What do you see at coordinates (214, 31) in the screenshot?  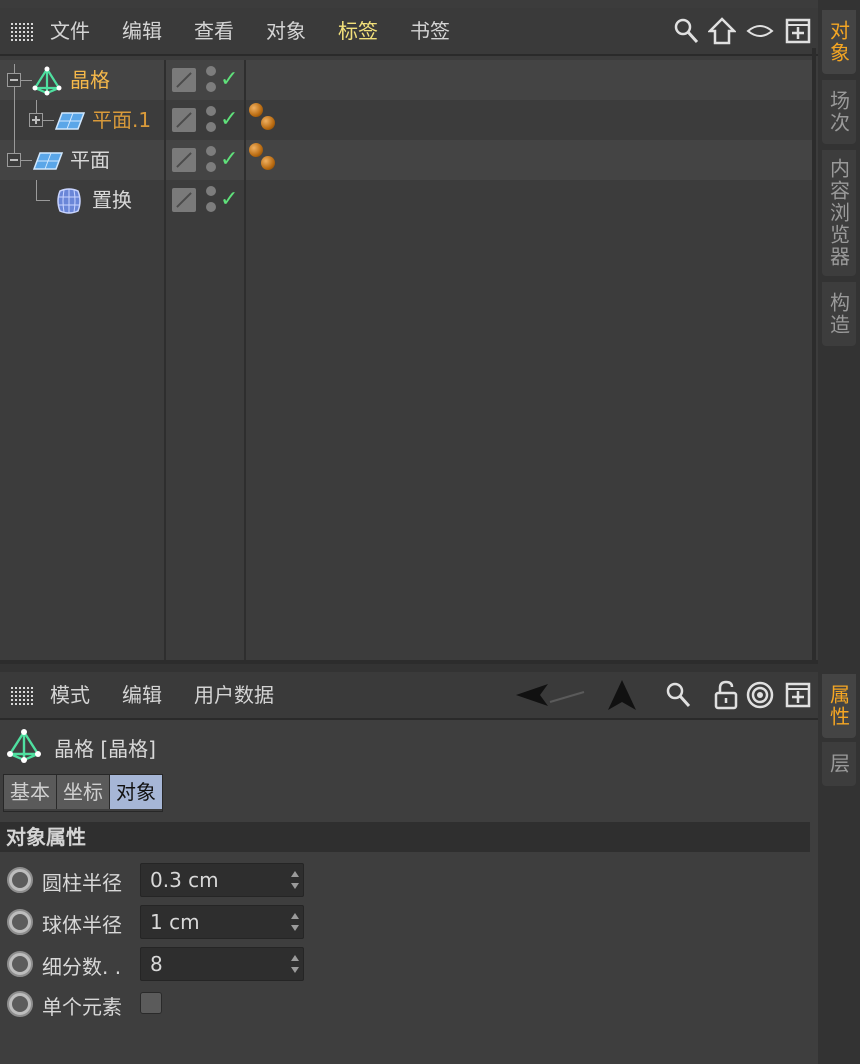 I see `menu-view: 查看` at bounding box center [214, 31].